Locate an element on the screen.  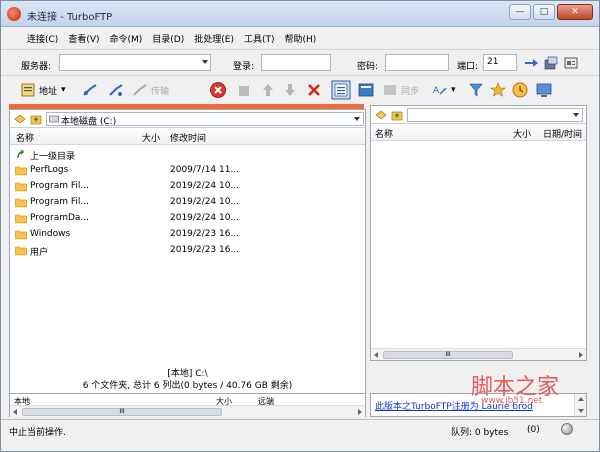
window-title: 未连接 - TurboFTP is located at coordinates (70, 17).